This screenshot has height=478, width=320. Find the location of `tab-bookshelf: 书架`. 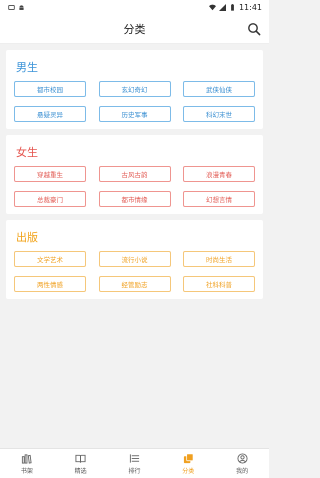

tab-bookshelf: 书架 is located at coordinates (27, 464).